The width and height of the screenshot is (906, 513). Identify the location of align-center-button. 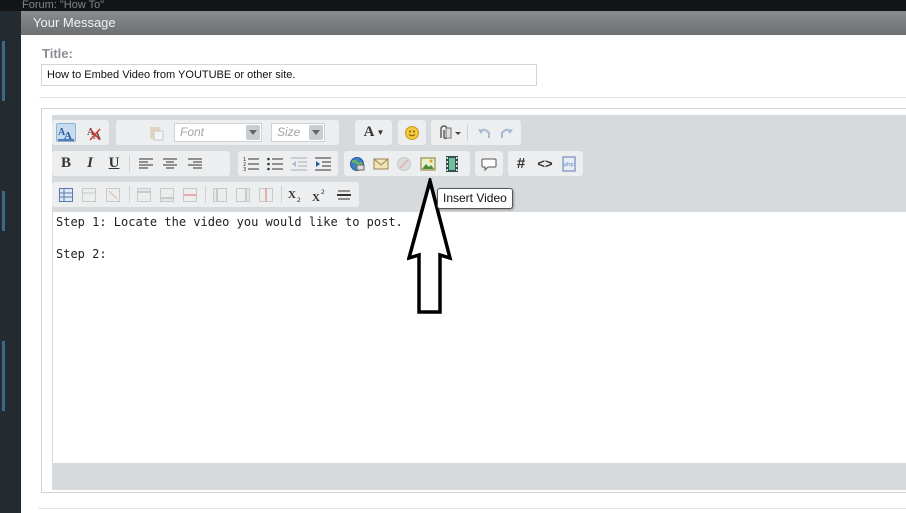
(170, 163).